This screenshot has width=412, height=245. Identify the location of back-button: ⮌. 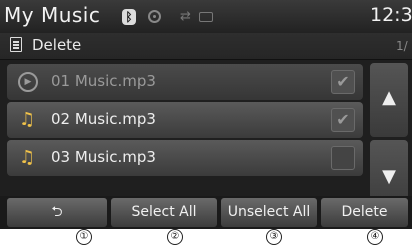
(57, 212).